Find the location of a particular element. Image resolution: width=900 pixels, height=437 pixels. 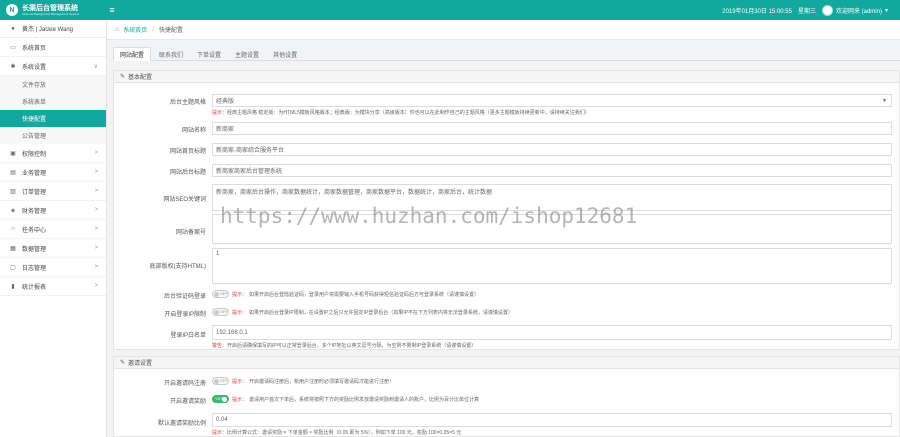

chevron-down-icon: ▾ is located at coordinates (886, 10).